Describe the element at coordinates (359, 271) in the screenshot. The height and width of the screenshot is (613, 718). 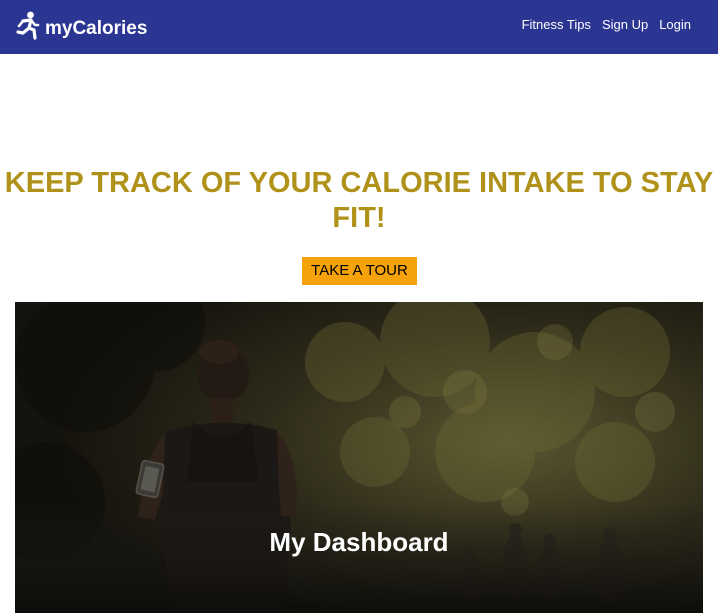
I see `take-a-tour-button: TAKE A TOUR` at that location.